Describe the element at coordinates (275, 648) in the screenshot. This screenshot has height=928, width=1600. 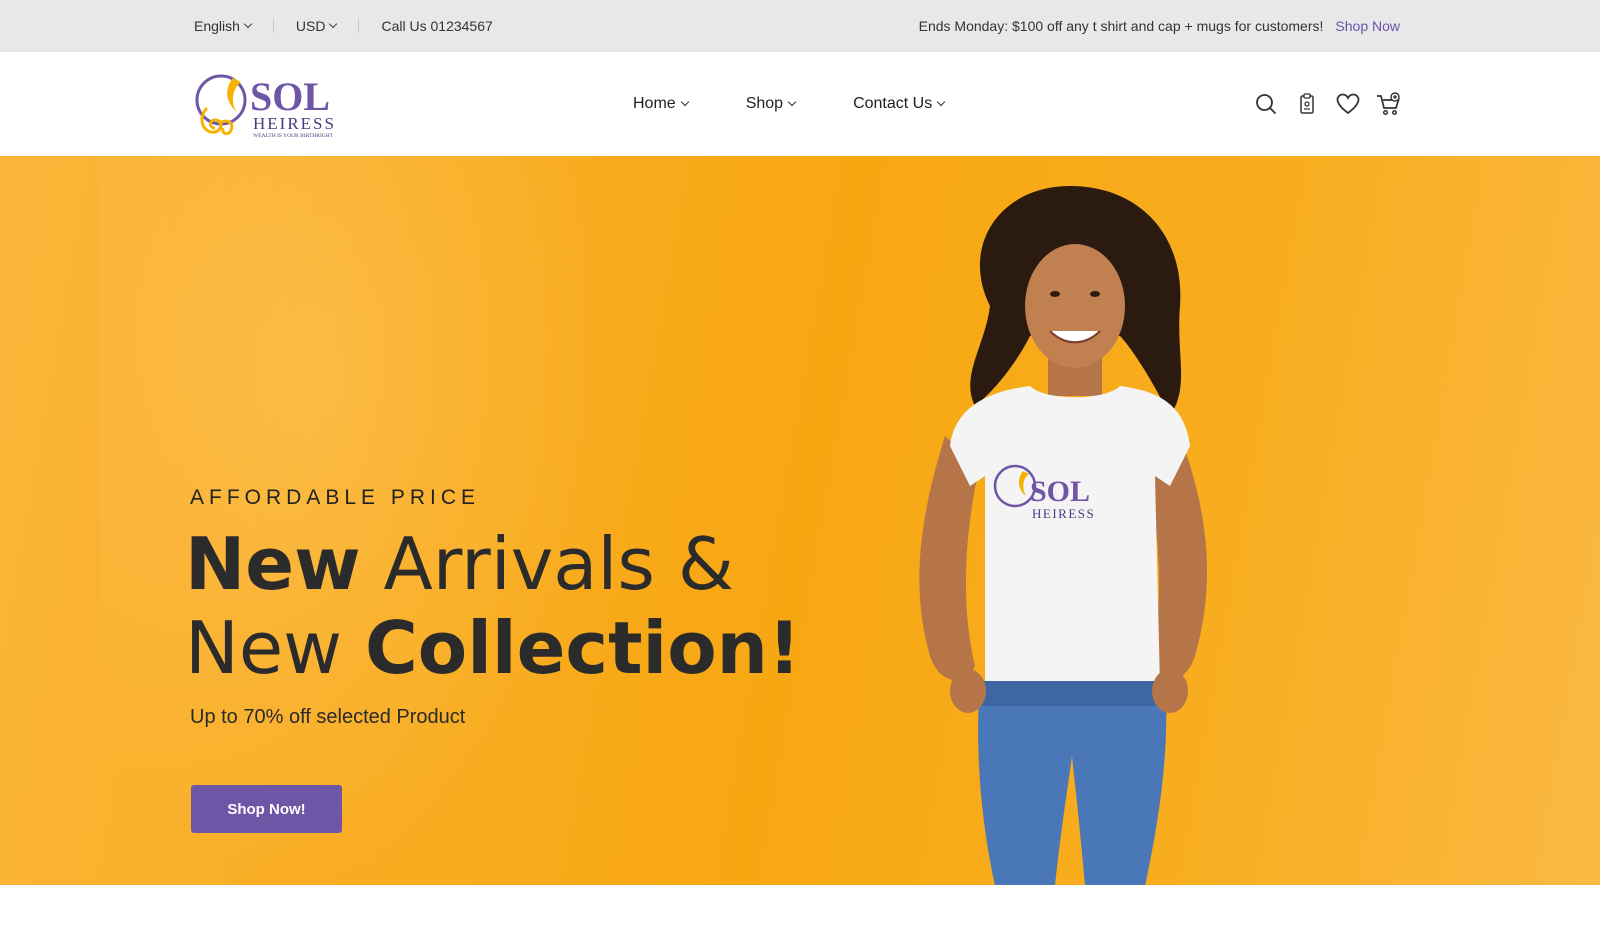
I see `headline-text: New` at that location.